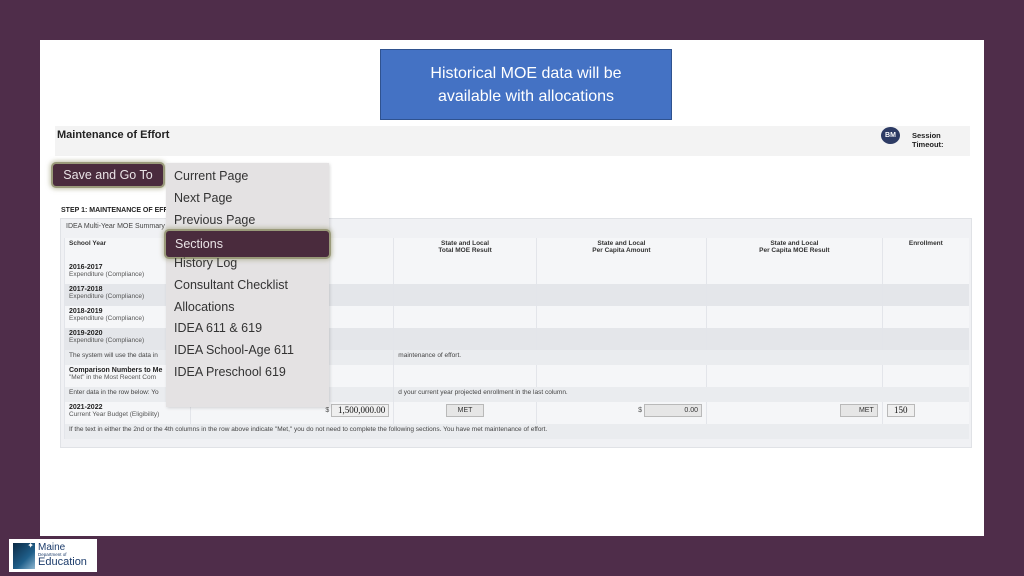 This screenshot has height=576, width=1024. Describe the element at coordinates (465, 410) in the screenshot. I see `total-moe-result-field: MET` at that location.